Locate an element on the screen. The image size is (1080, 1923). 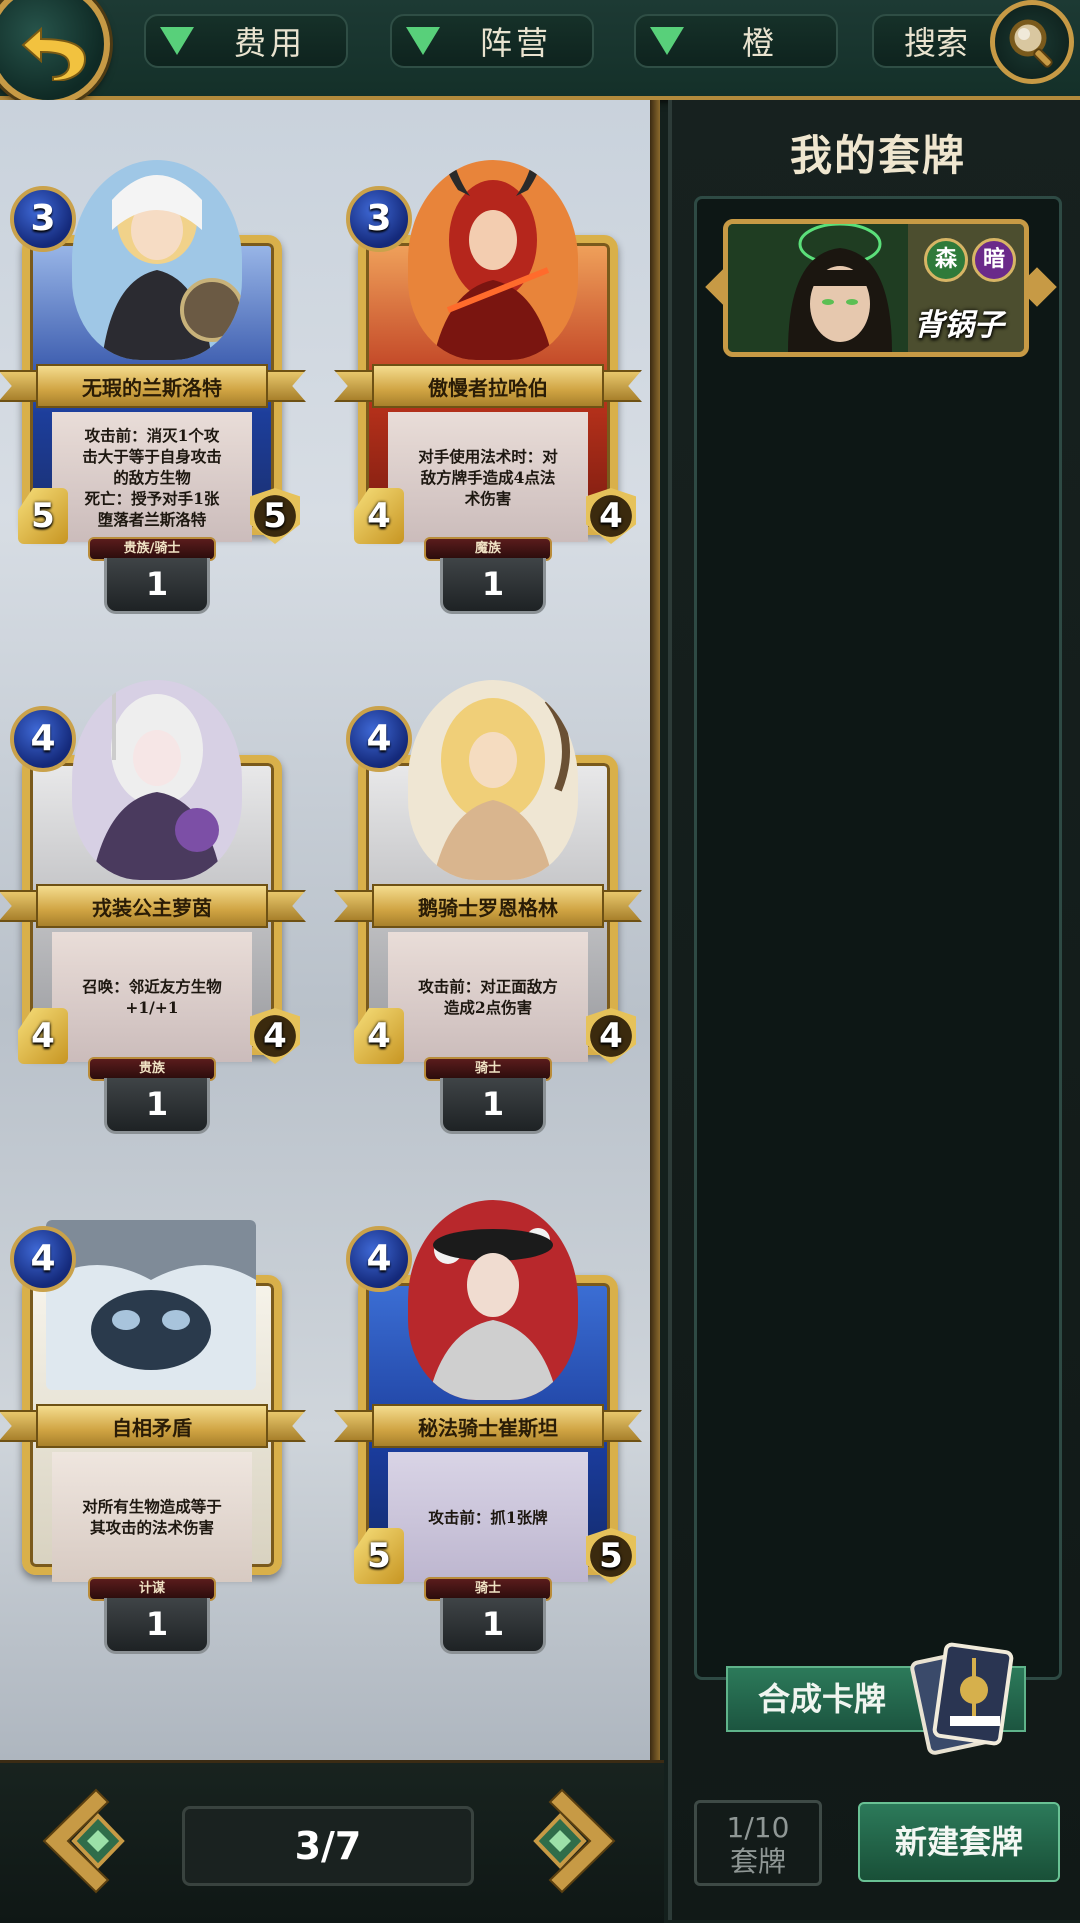
card-name: 自相矛盾 is located at coordinates (152, 1426).